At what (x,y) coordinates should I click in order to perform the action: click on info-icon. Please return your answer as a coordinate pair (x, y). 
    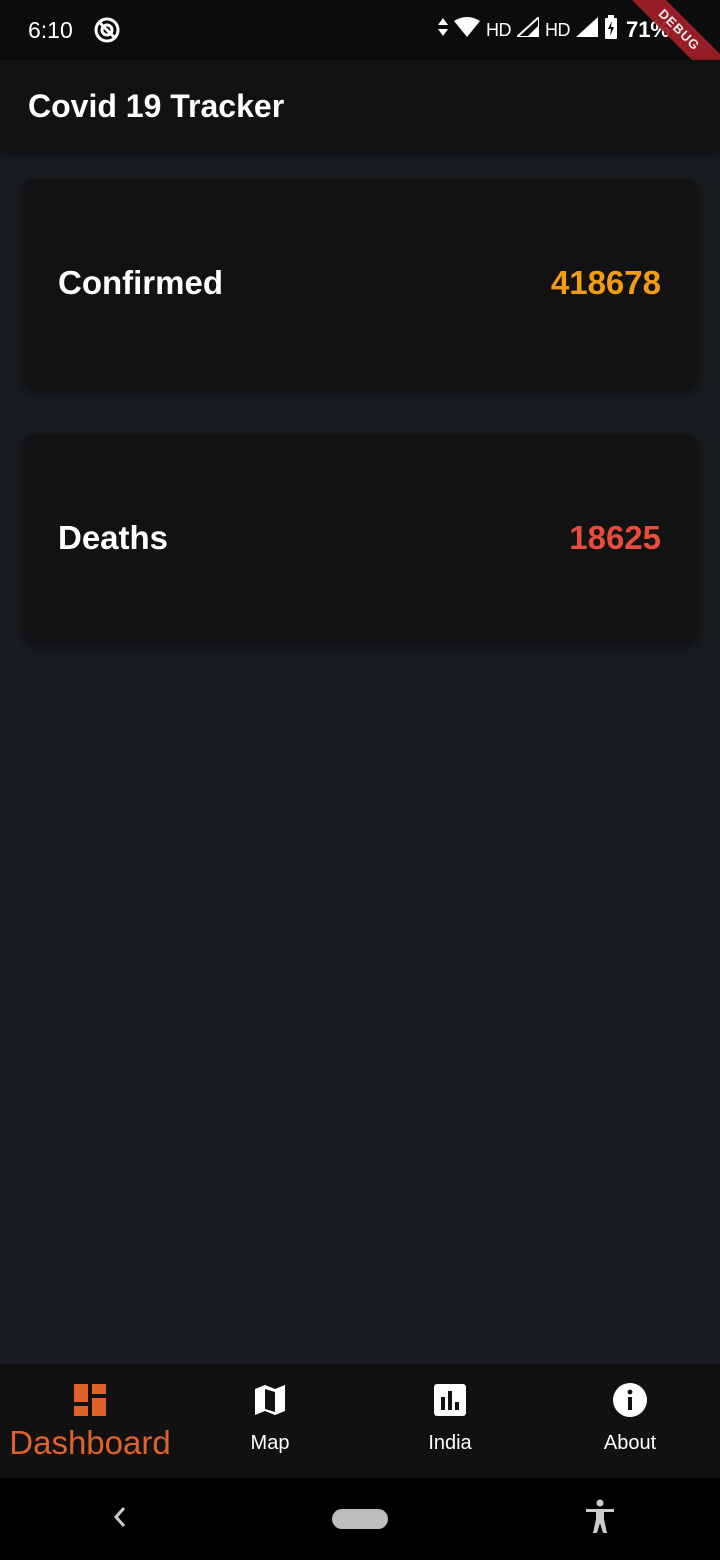
    Looking at the image, I should click on (630, 1400).